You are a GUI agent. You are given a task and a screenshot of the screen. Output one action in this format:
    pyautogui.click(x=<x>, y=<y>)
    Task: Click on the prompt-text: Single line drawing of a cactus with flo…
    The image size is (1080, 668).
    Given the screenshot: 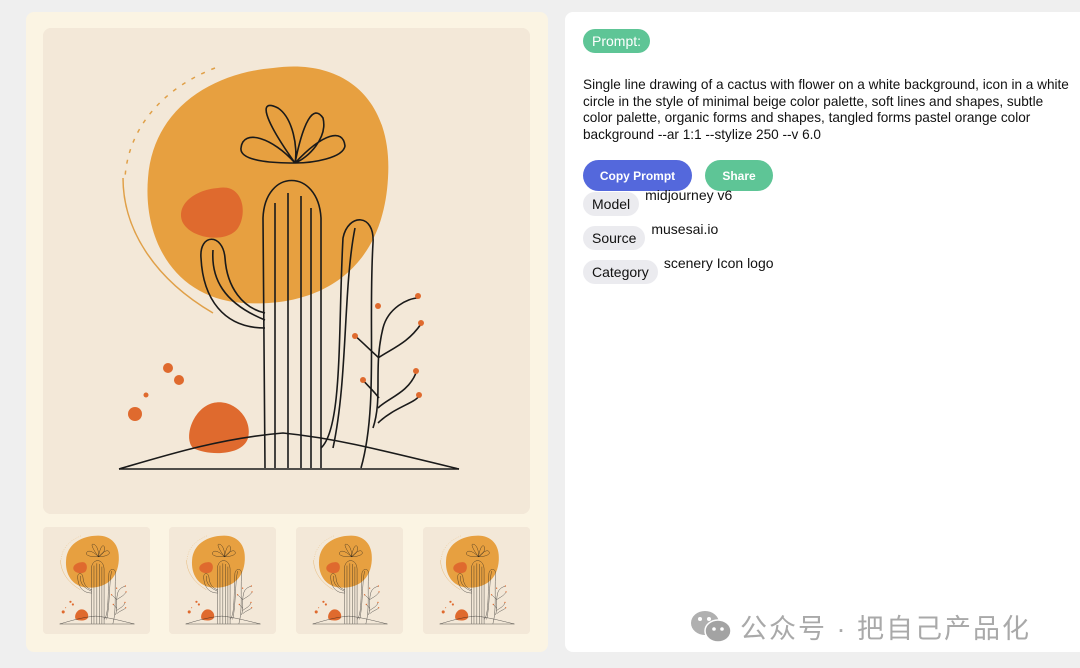 What is the action you would take?
    pyautogui.click(x=826, y=109)
    